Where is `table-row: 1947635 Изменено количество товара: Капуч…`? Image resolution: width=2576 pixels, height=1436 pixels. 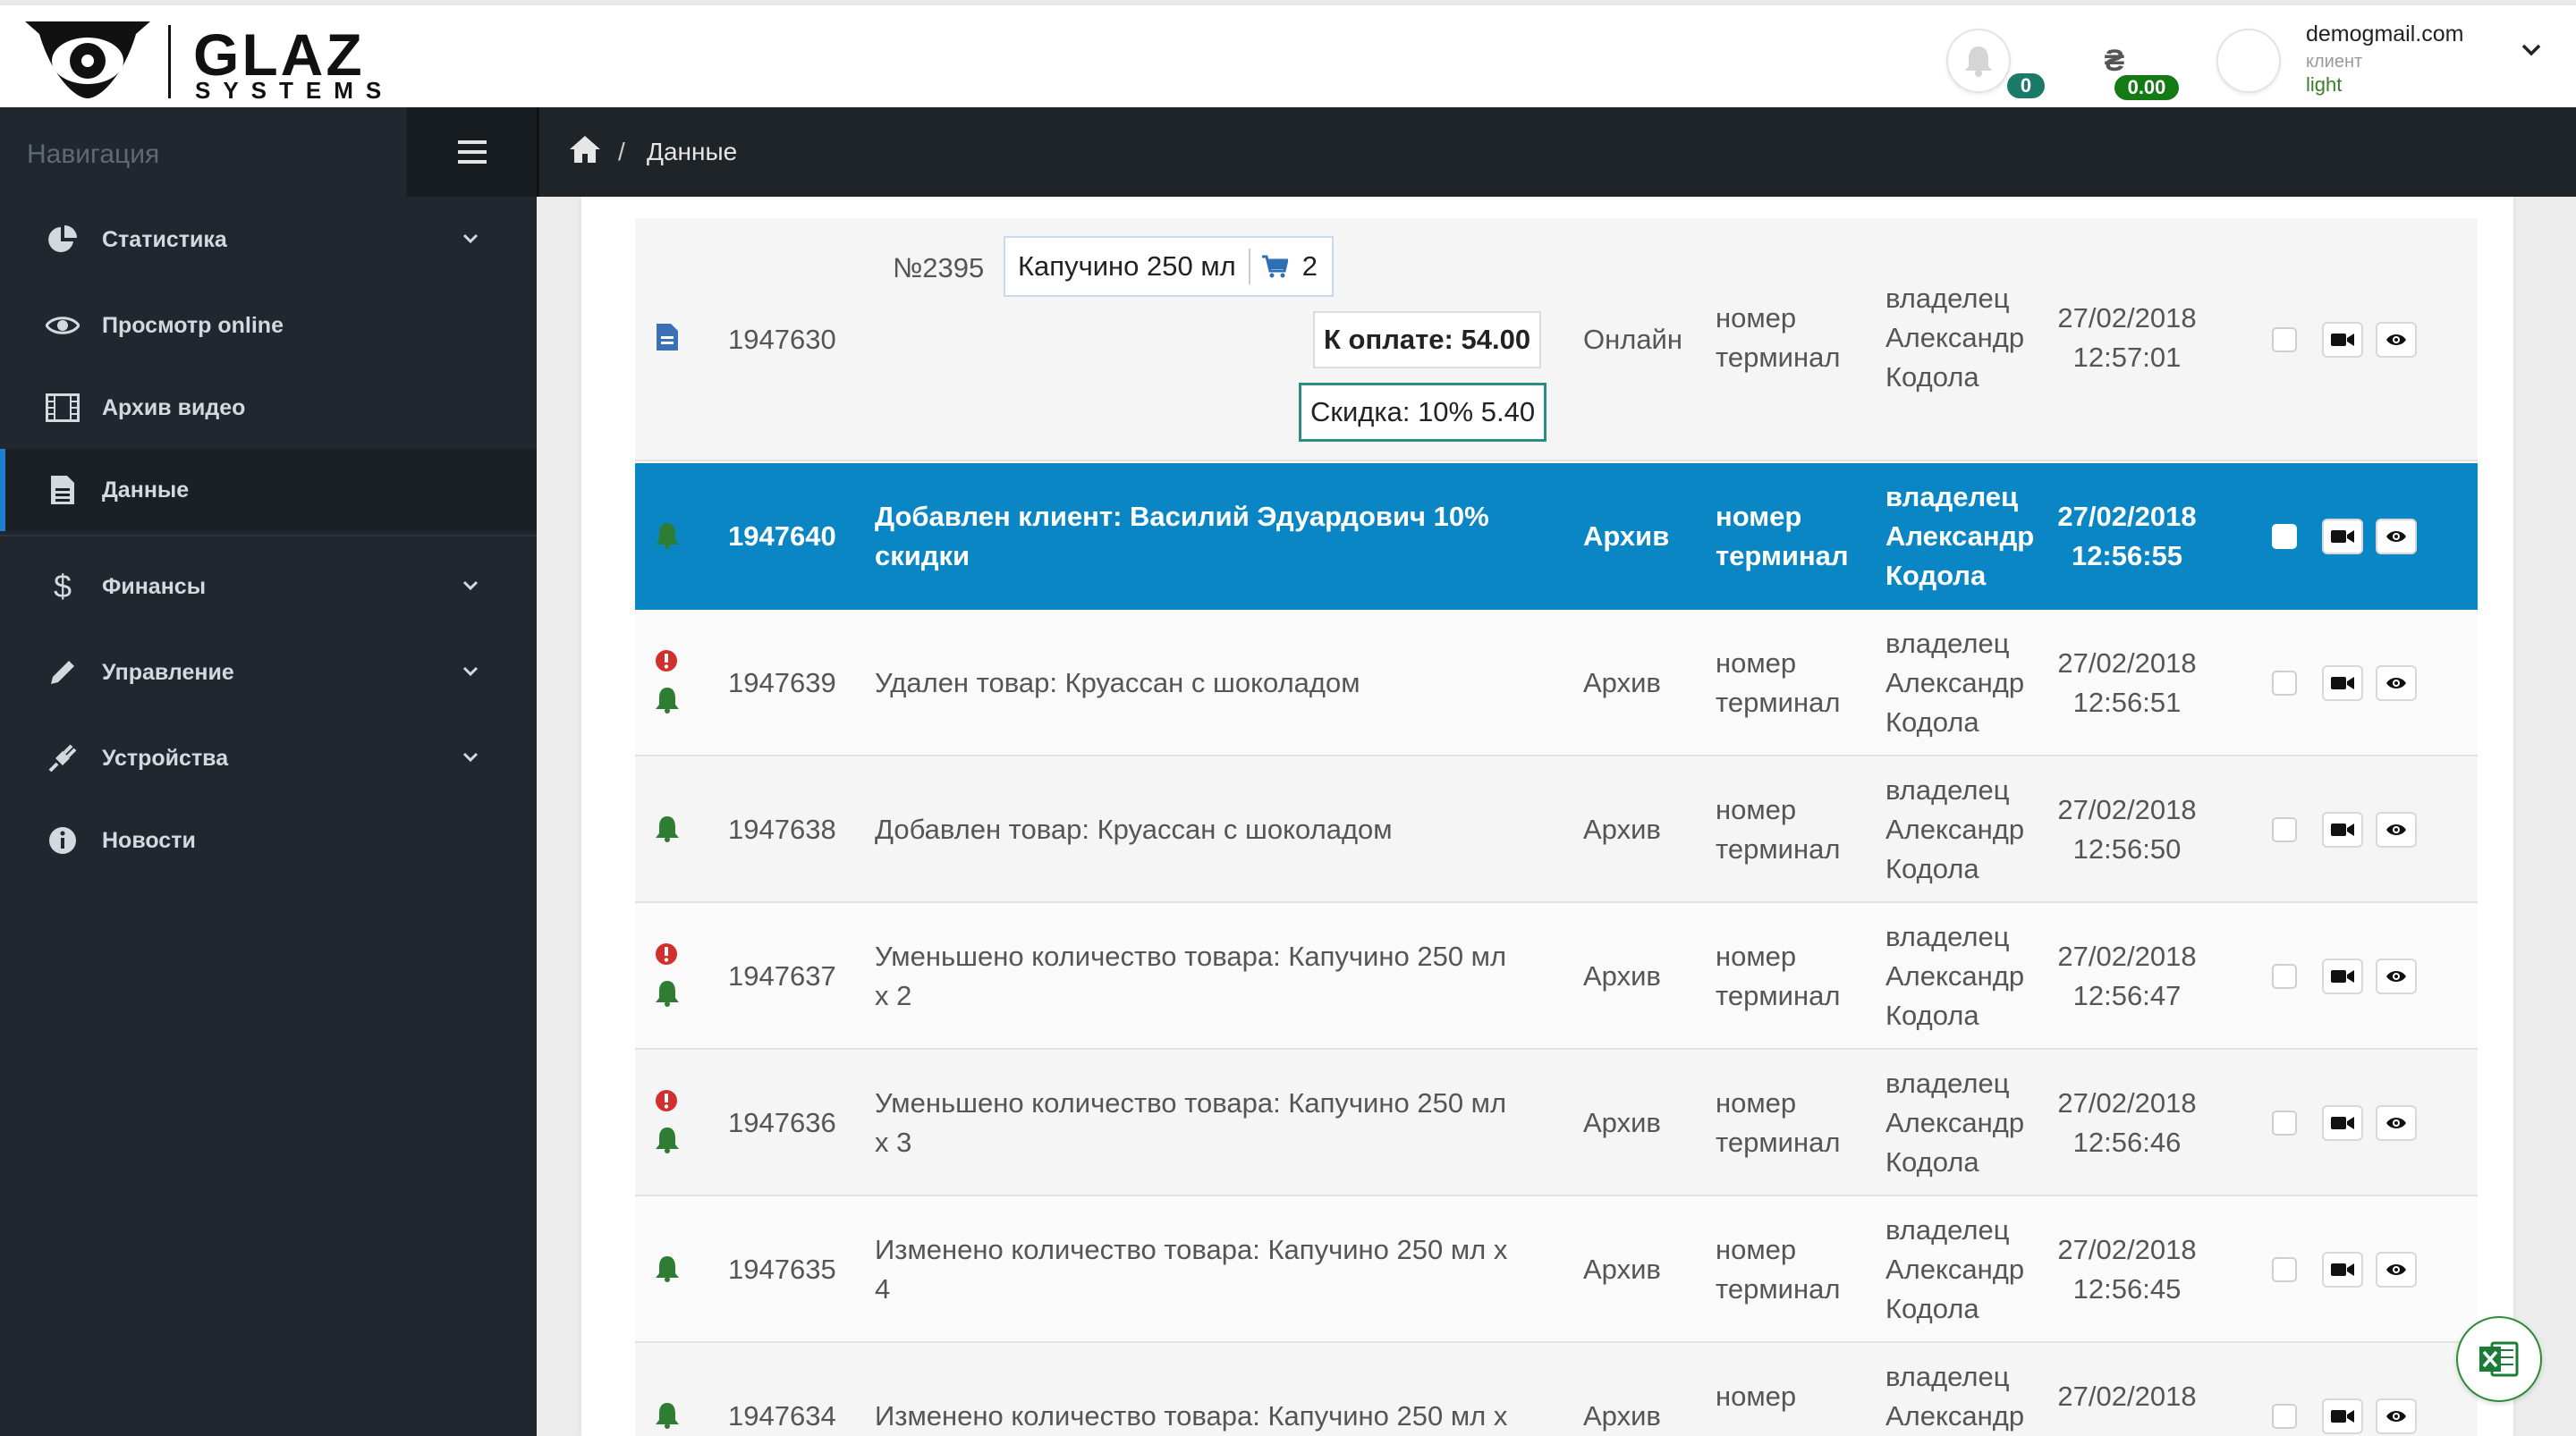 table-row: 1947635 Изменено количество товара: Капуч… is located at coordinates (1556, 1269).